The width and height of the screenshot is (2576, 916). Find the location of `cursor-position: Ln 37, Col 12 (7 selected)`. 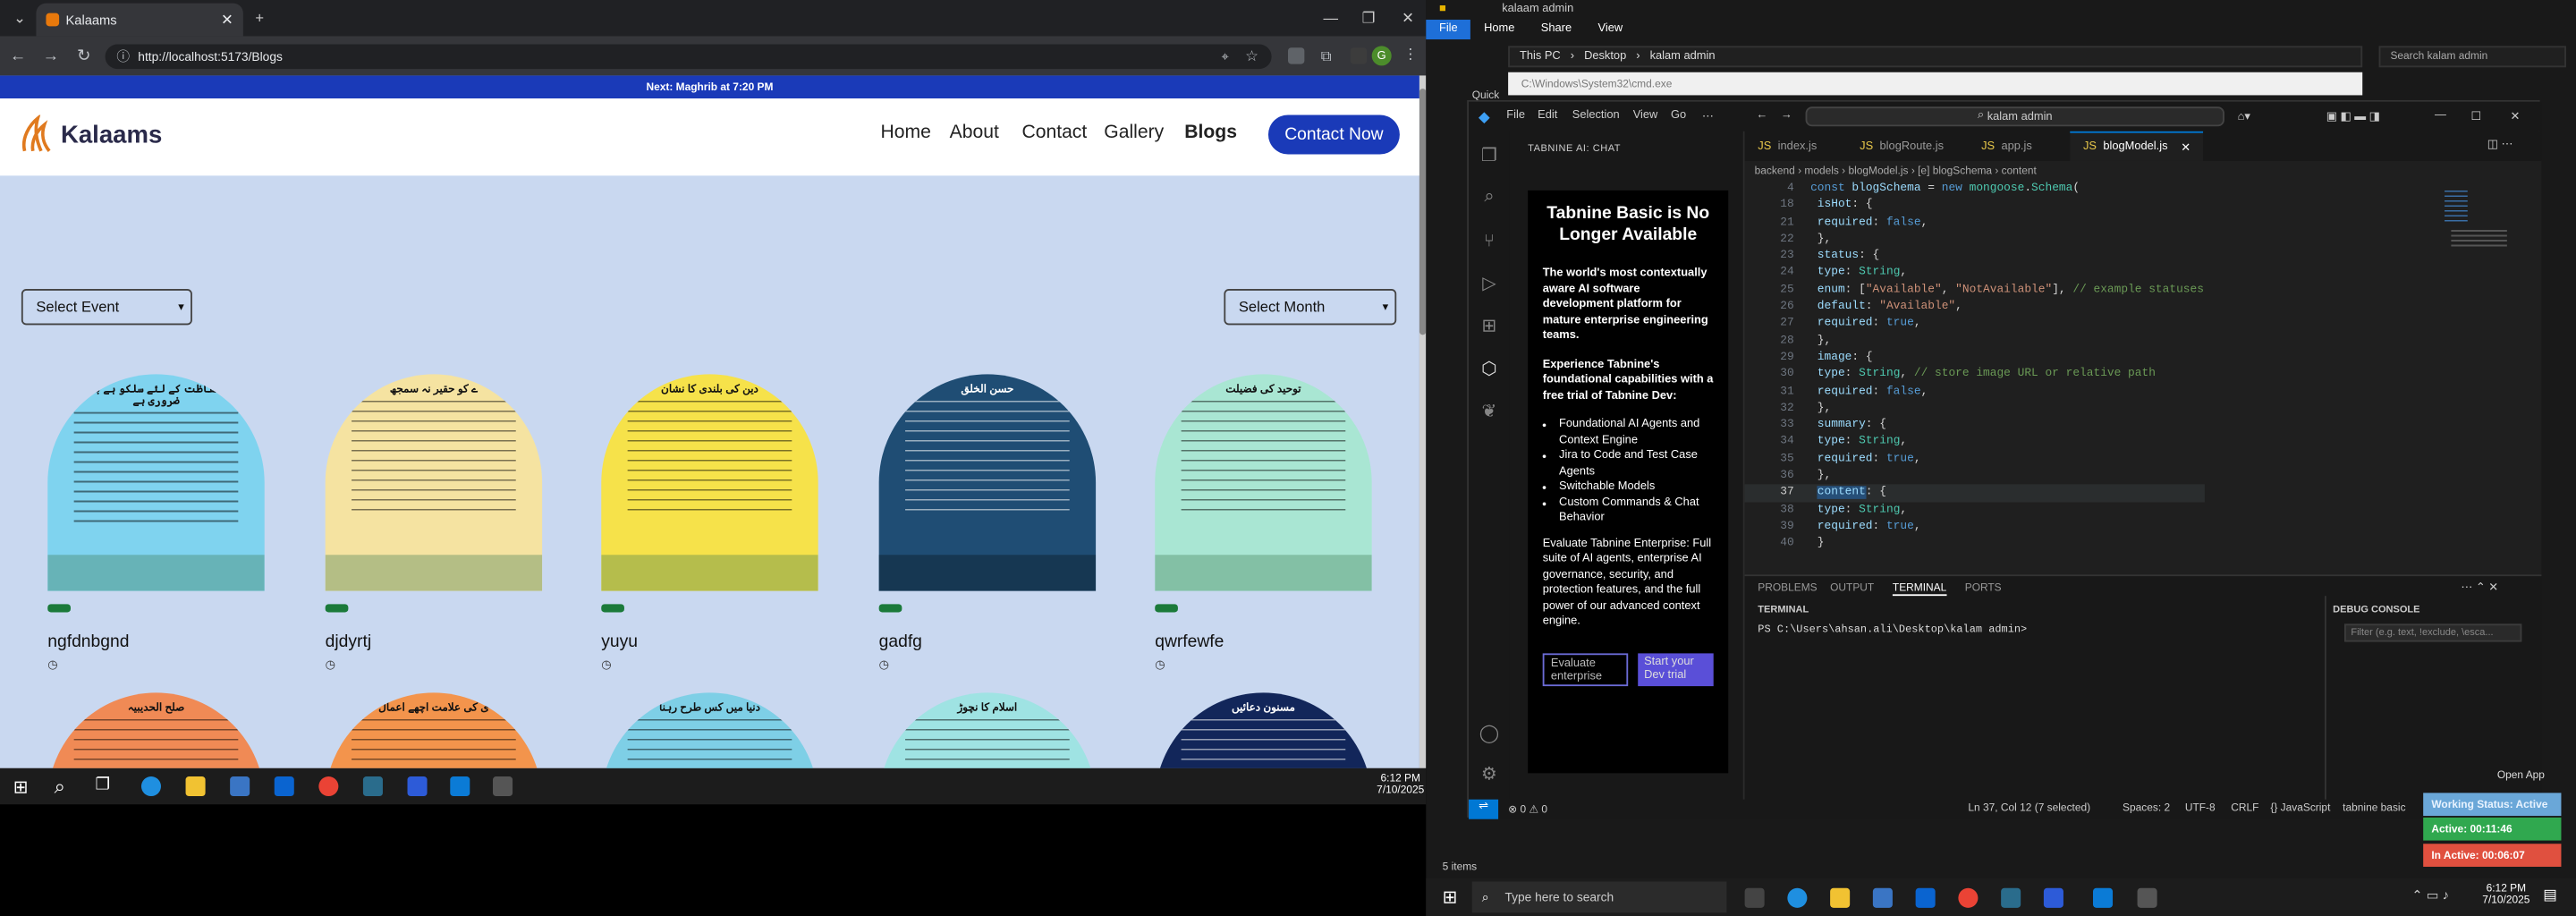

cursor-position: Ln 37, Col 12 (7 selected) is located at coordinates (2029, 808).